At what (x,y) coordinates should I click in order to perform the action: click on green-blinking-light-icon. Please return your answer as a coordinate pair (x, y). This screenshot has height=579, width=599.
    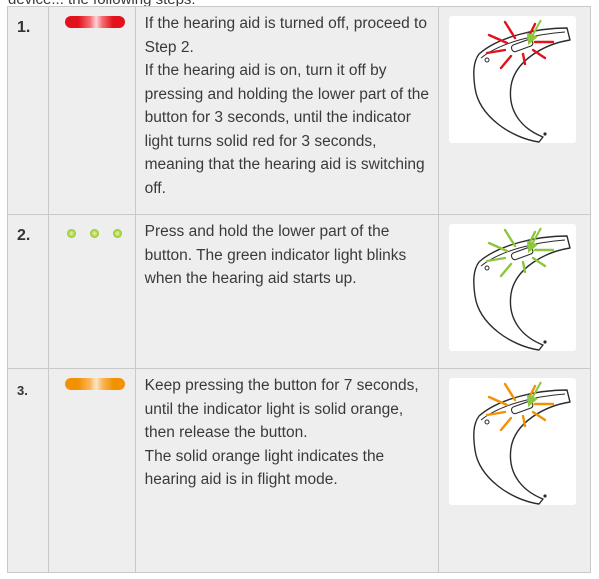
    Looking at the image, I should click on (99, 231).